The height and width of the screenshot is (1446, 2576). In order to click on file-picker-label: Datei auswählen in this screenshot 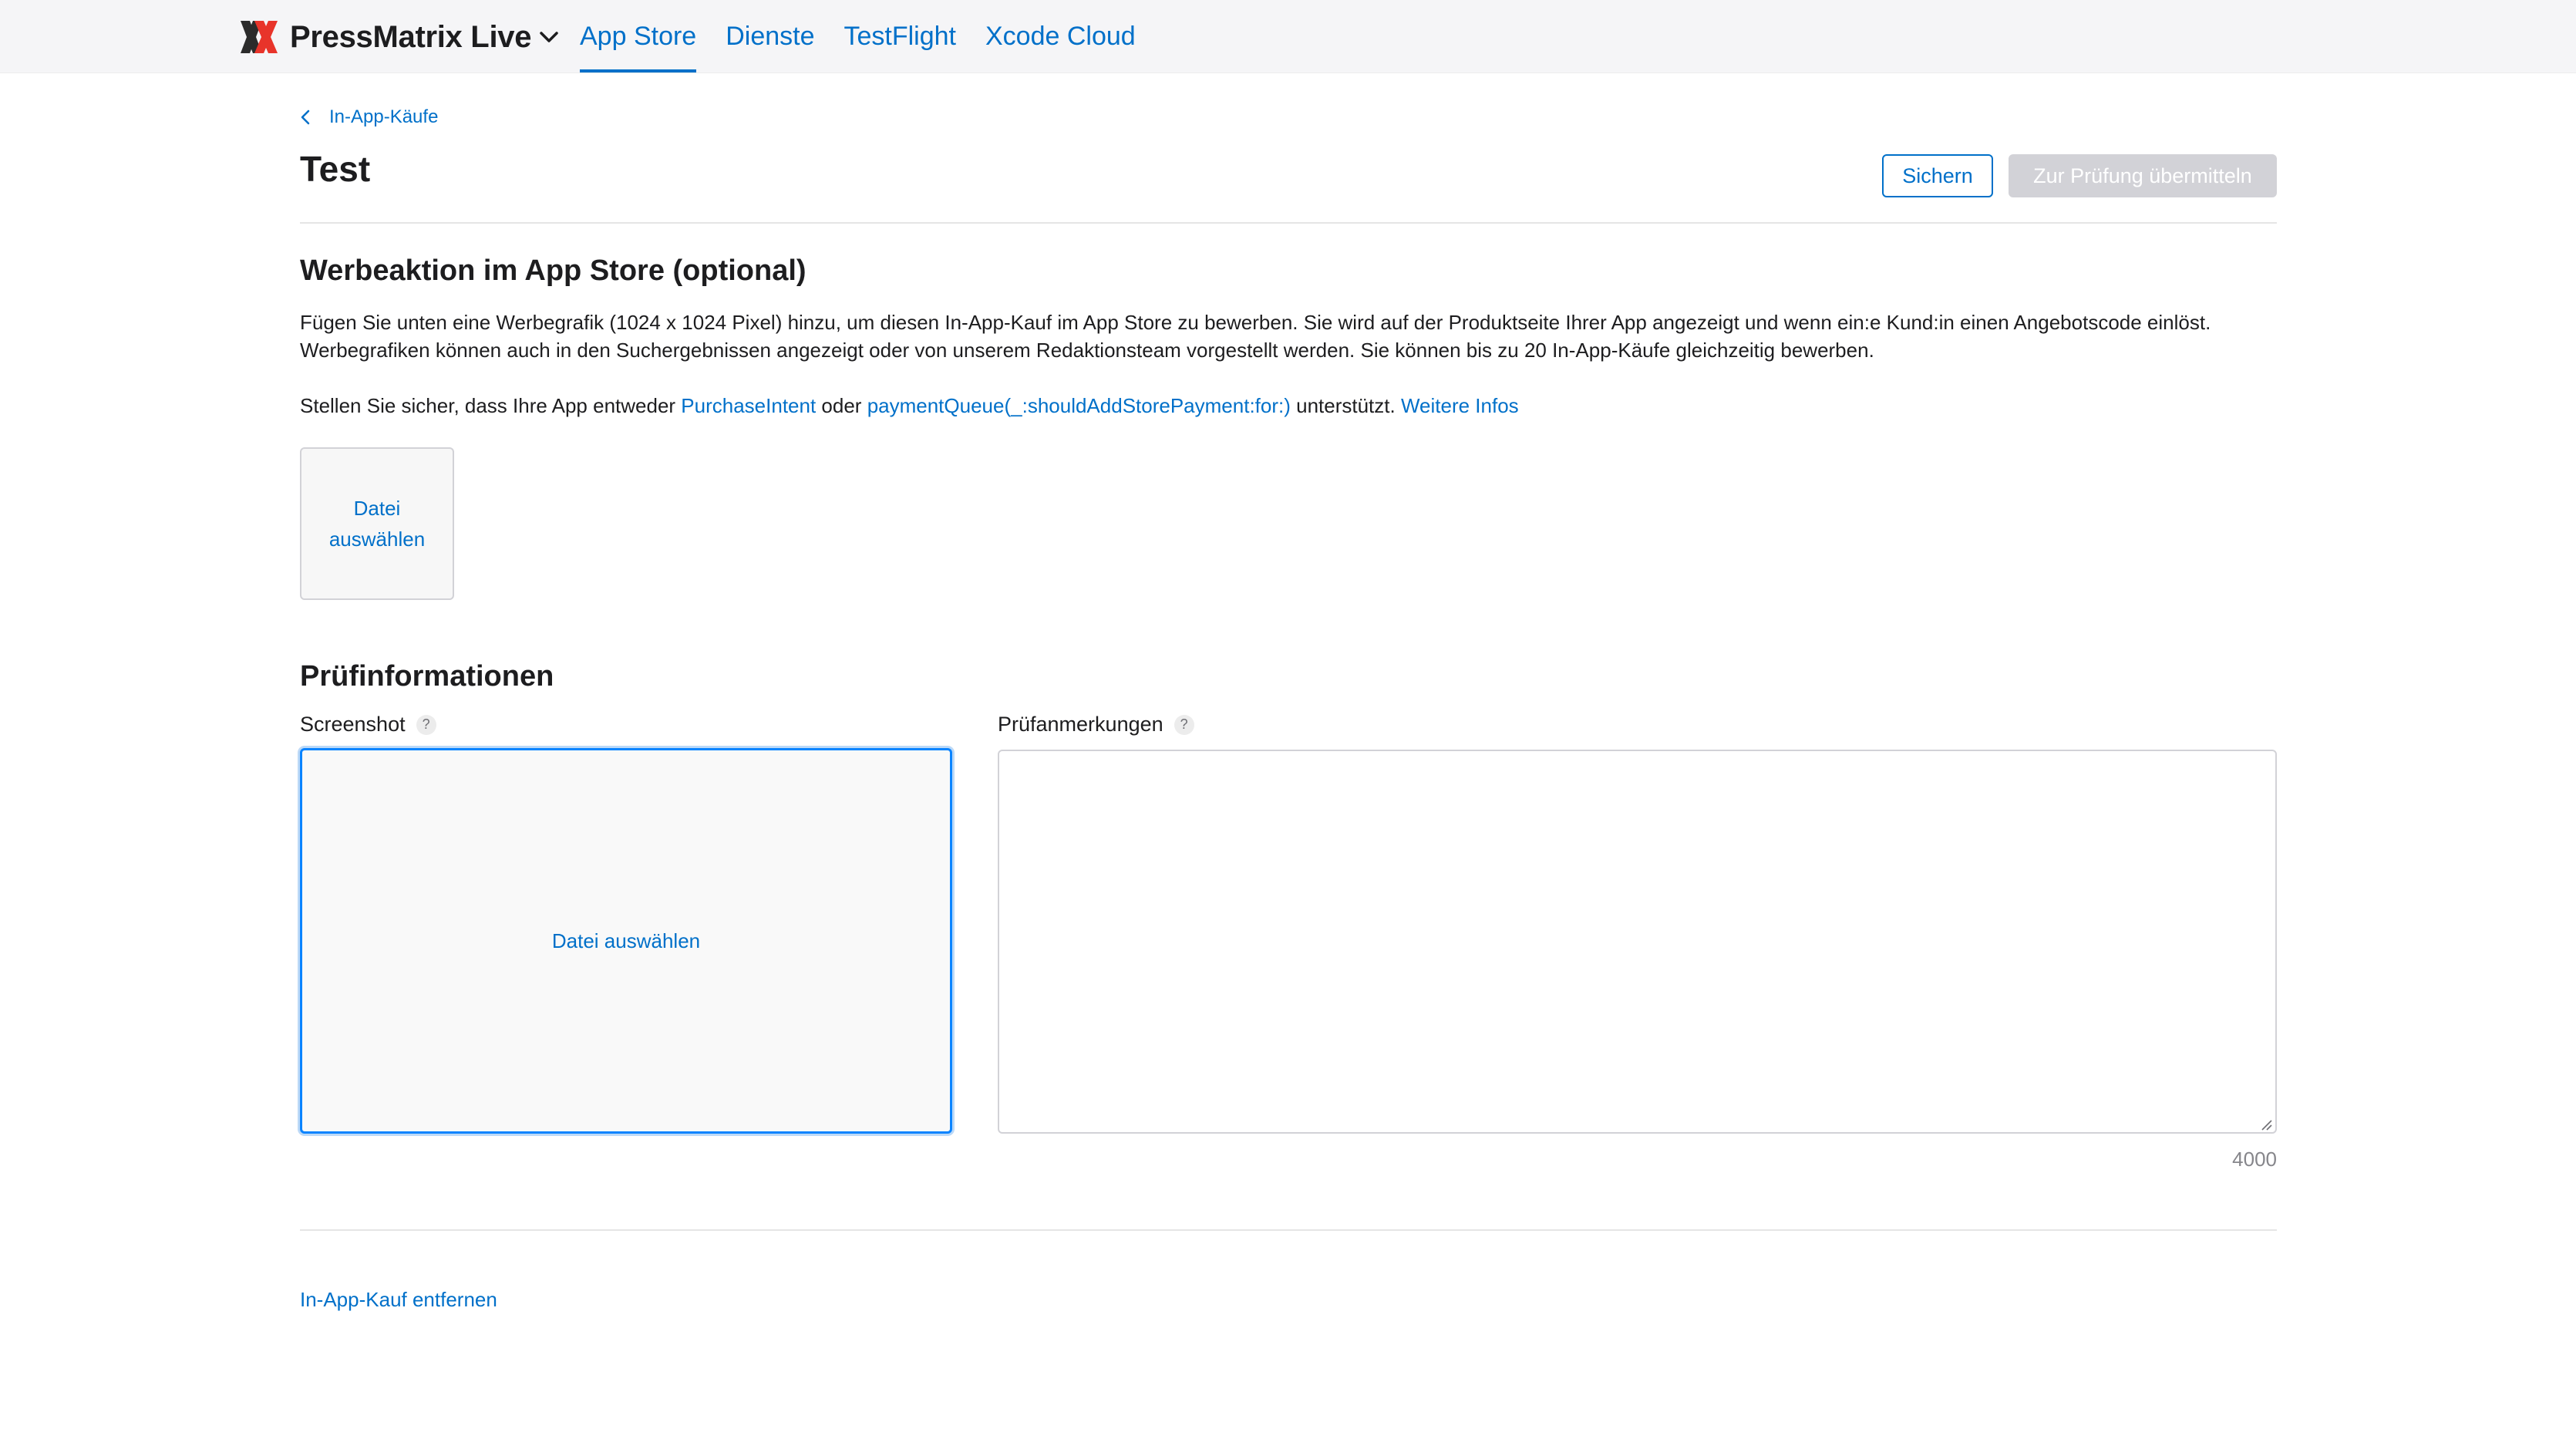, I will do `click(377, 523)`.